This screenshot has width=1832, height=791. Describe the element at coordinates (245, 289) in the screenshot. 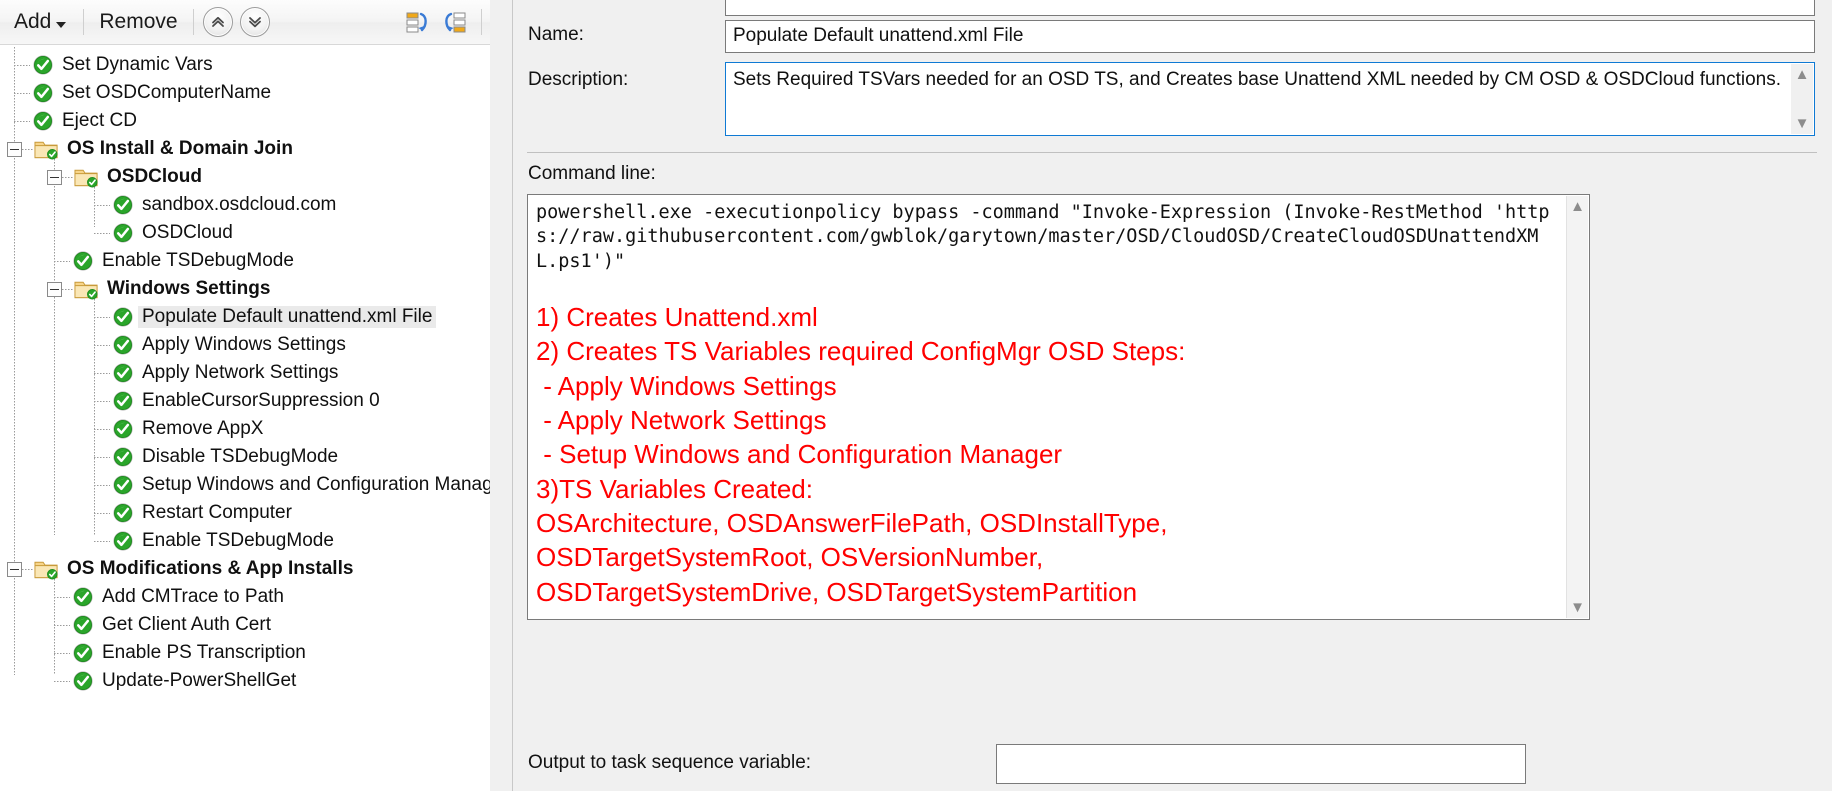

I see `tree-group-row: Windows Settings` at that location.